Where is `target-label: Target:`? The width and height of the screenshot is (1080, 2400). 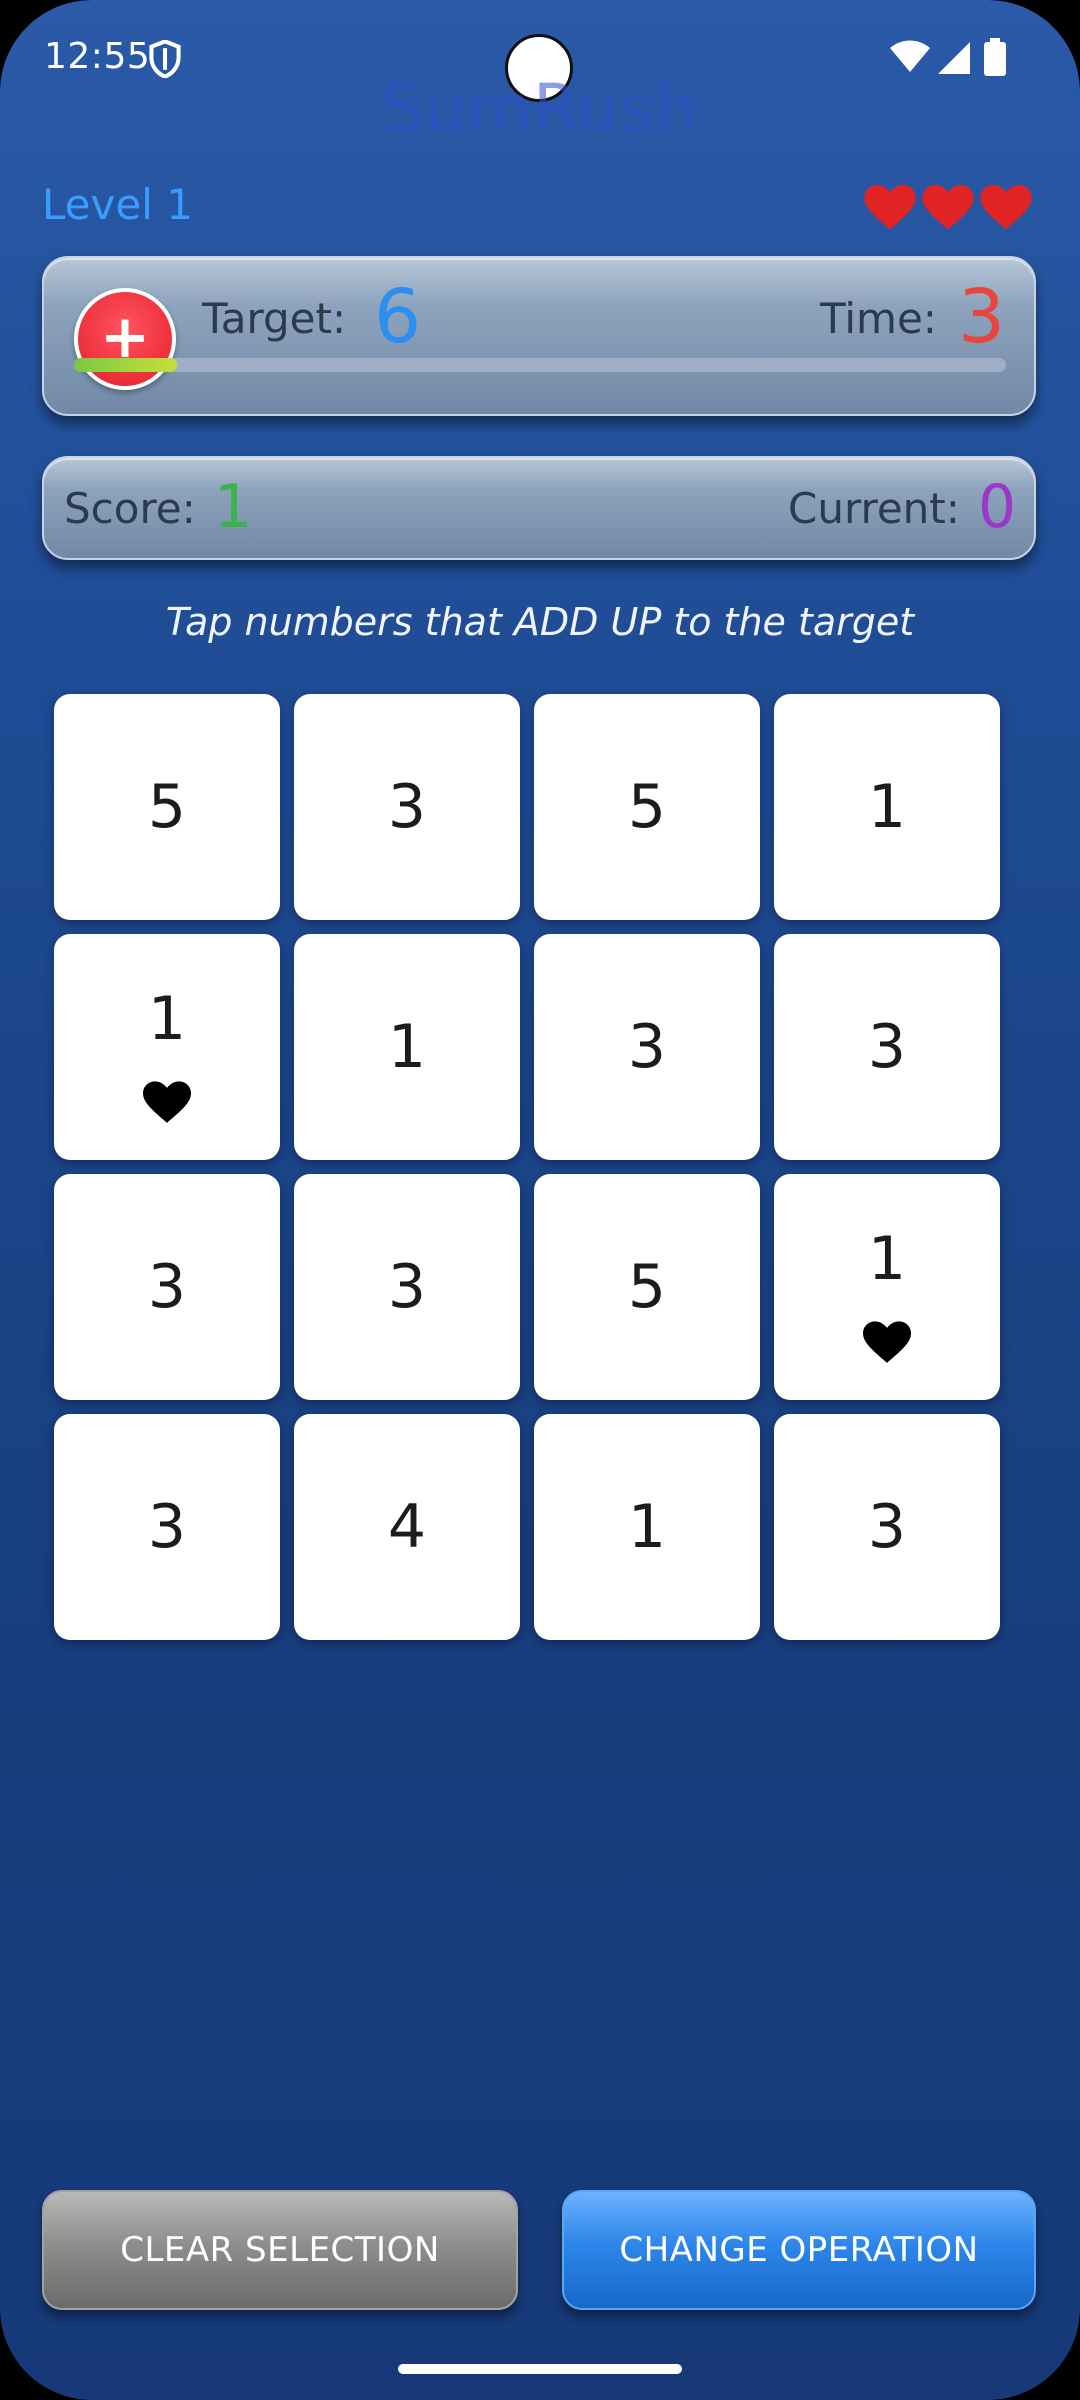
target-label: Target: is located at coordinates (274, 318).